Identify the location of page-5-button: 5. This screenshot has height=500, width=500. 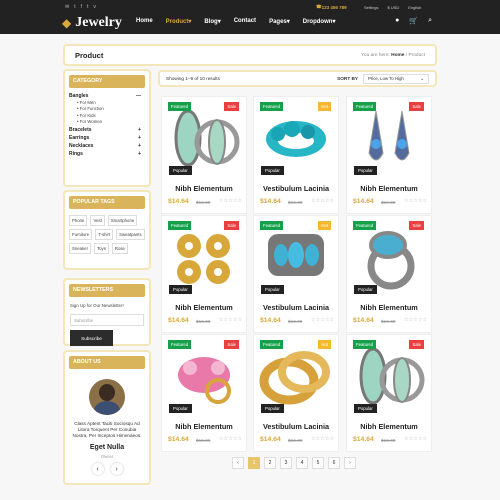
(318, 463).